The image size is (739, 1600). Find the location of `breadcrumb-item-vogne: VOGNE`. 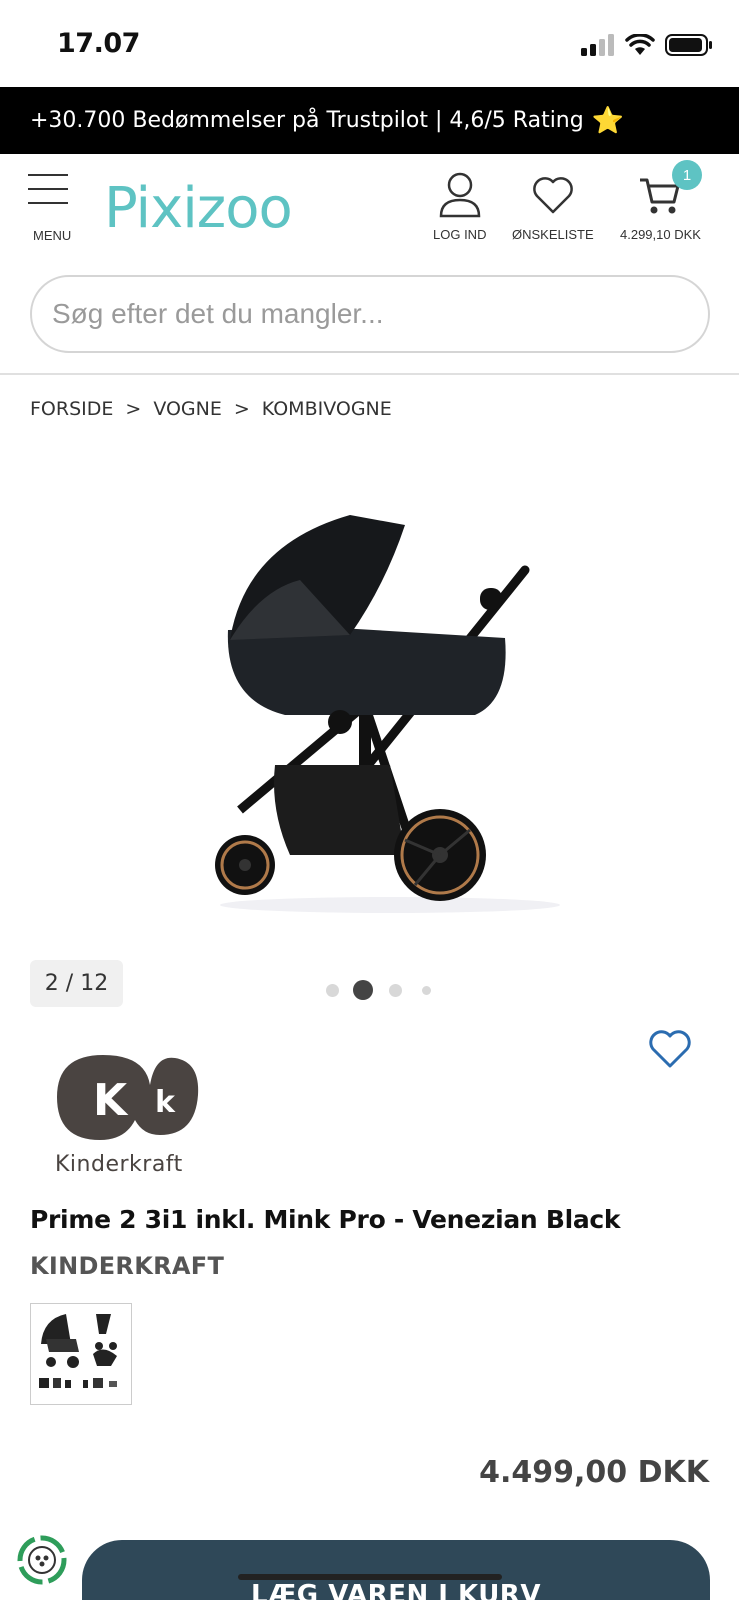

breadcrumb-item-vogne: VOGNE is located at coordinates (187, 409).